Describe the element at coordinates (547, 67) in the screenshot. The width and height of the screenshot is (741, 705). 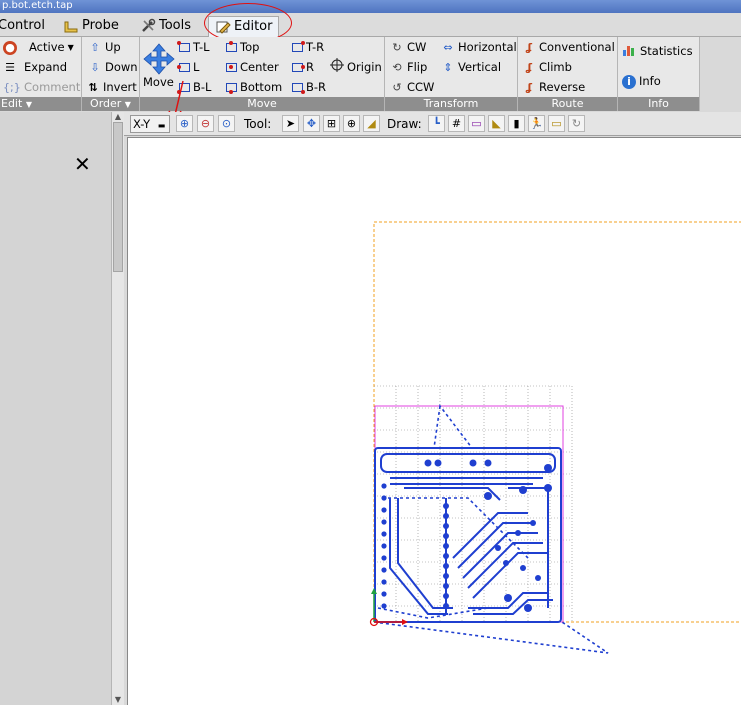
I see `climb-button: ʆ Climb` at that location.